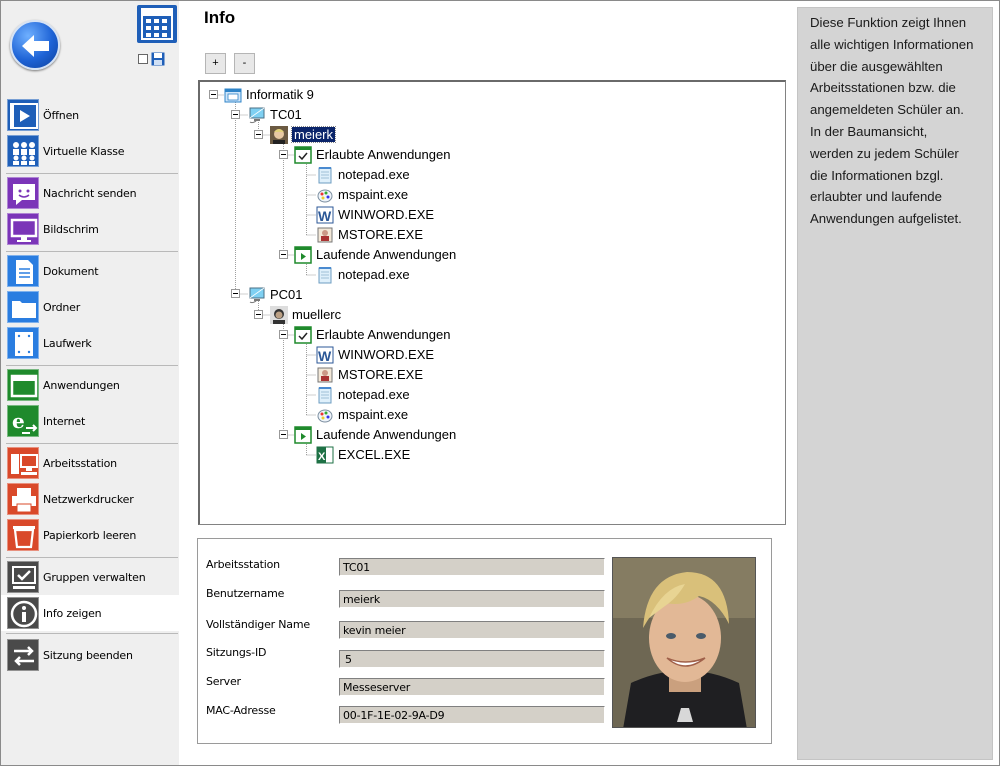  What do you see at coordinates (90, 613) in the screenshot?
I see `sidebar-item-info-zeigen: Info zeigen` at bounding box center [90, 613].